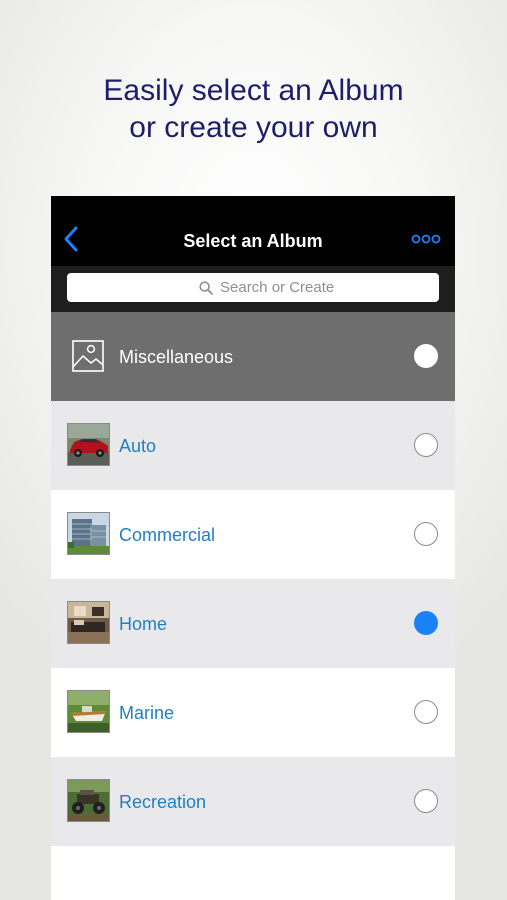 The width and height of the screenshot is (507, 900). I want to click on search-placeholder: Search or Create, so click(277, 287).